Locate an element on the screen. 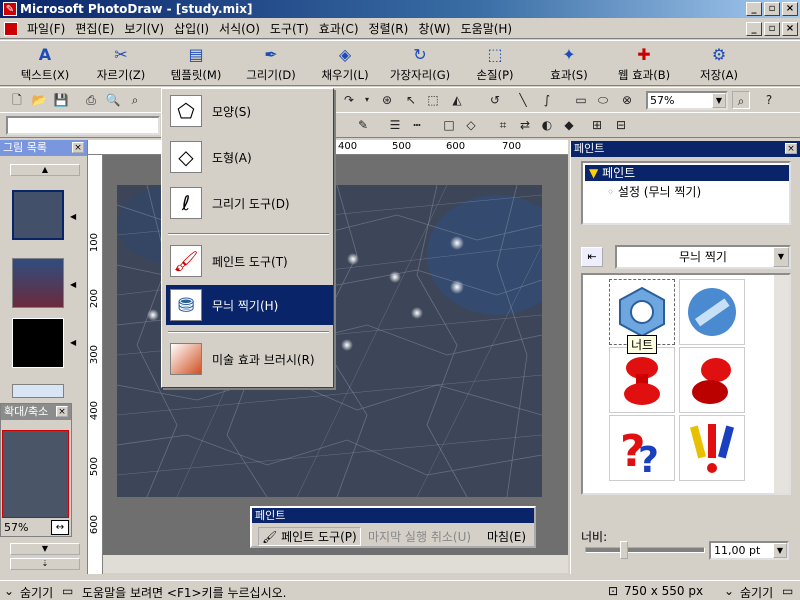  menu-edit: 편집(E) is located at coordinates (94, 28).